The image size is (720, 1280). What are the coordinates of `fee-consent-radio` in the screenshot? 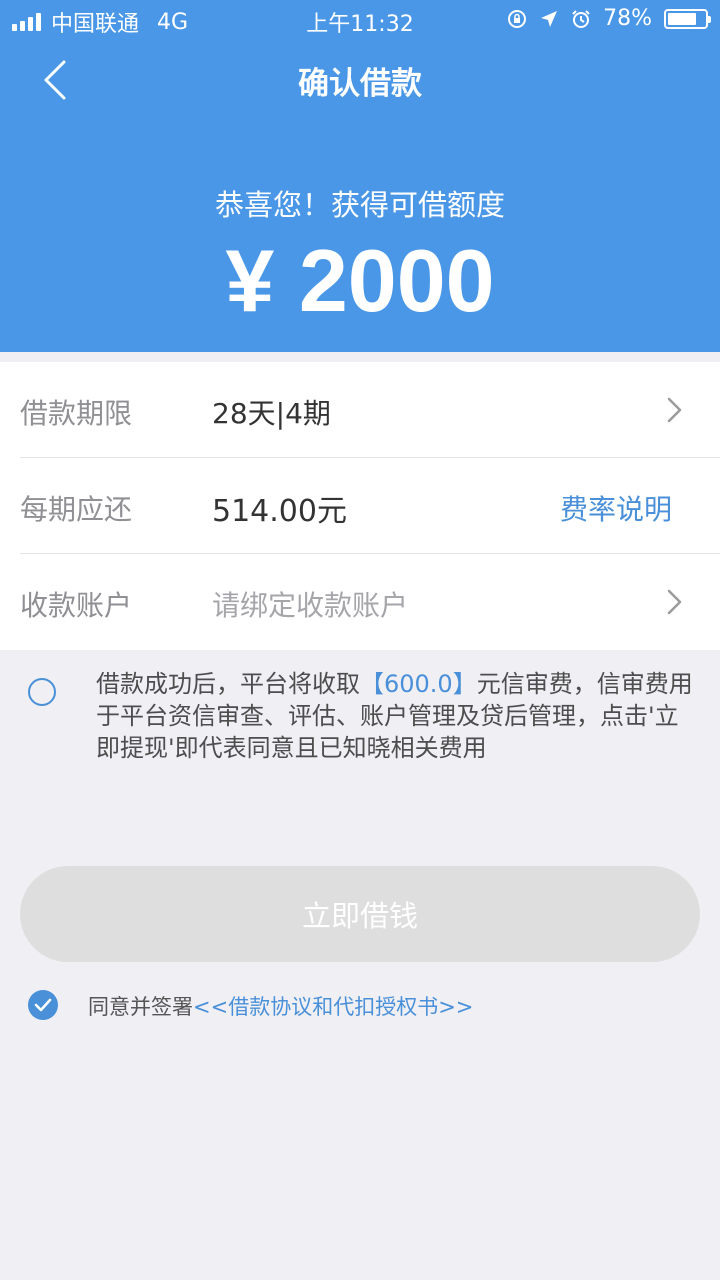 It's located at (42, 692).